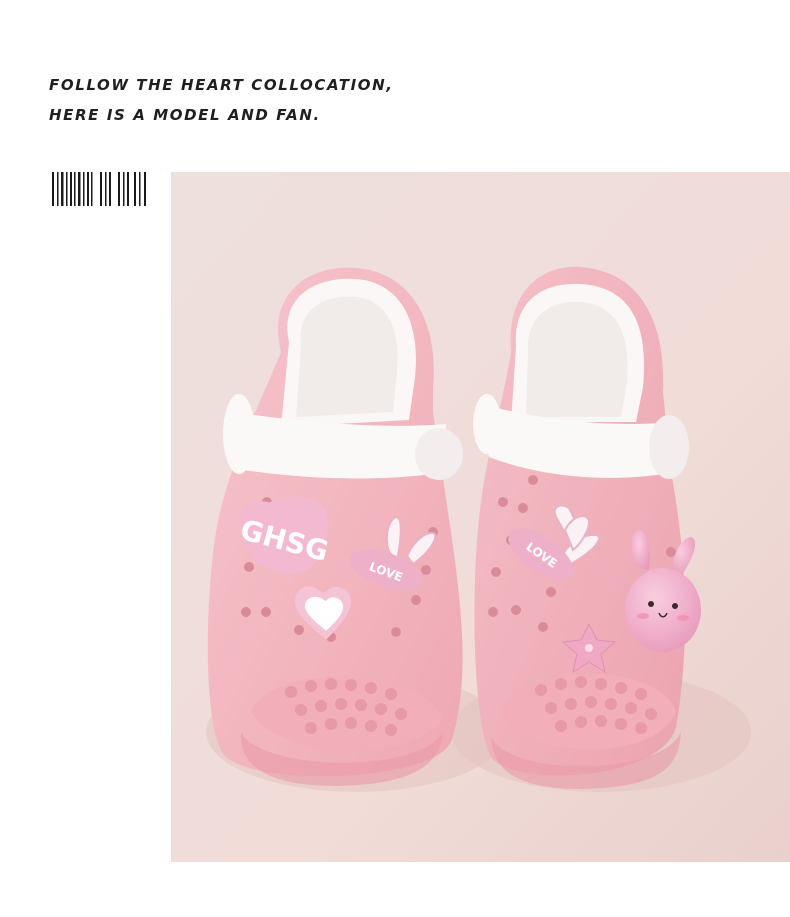 The width and height of the screenshot is (790, 917). I want to click on headline-line-1: FOLLOW THE HEART COLLOCATION,, so click(221, 85).